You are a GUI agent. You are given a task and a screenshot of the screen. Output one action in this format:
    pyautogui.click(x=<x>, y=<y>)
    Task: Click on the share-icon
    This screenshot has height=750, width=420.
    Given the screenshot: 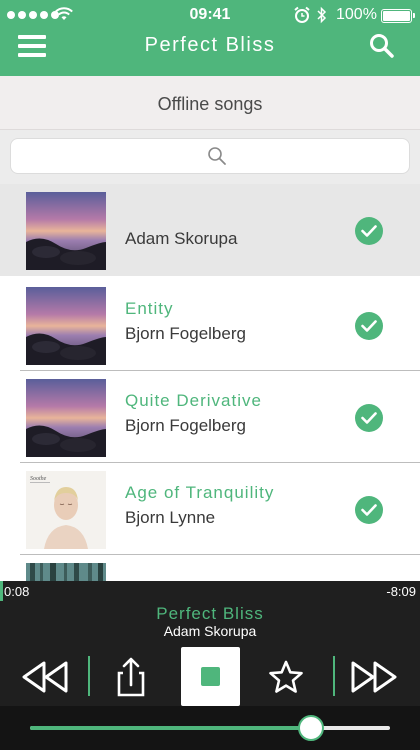 What is the action you would take?
    pyautogui.click(x=131, y=677)
    